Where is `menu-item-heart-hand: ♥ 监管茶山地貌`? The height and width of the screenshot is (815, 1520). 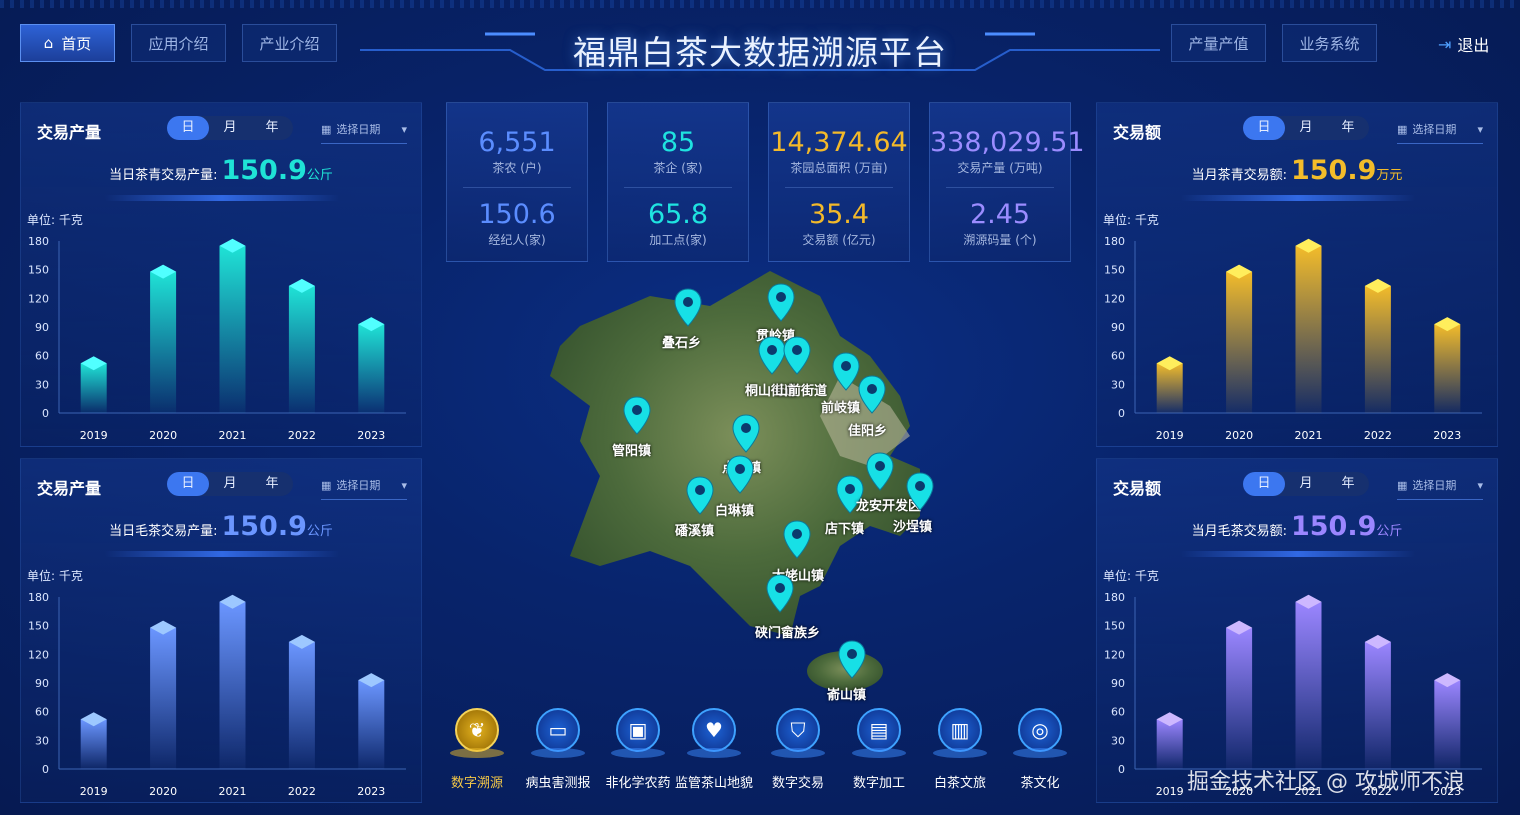
menu-item-heart-hand: ♥ 监管茶山地貌 is located at coordinates (714, 749).